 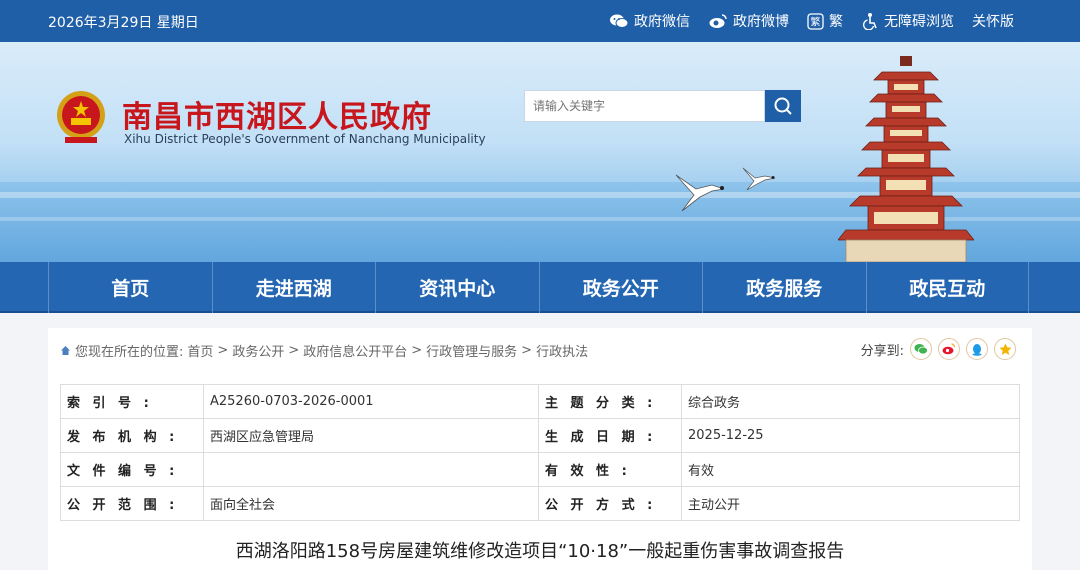 I want to click on gov-weibo-link: 政府微博, so click(x=748, y=21).